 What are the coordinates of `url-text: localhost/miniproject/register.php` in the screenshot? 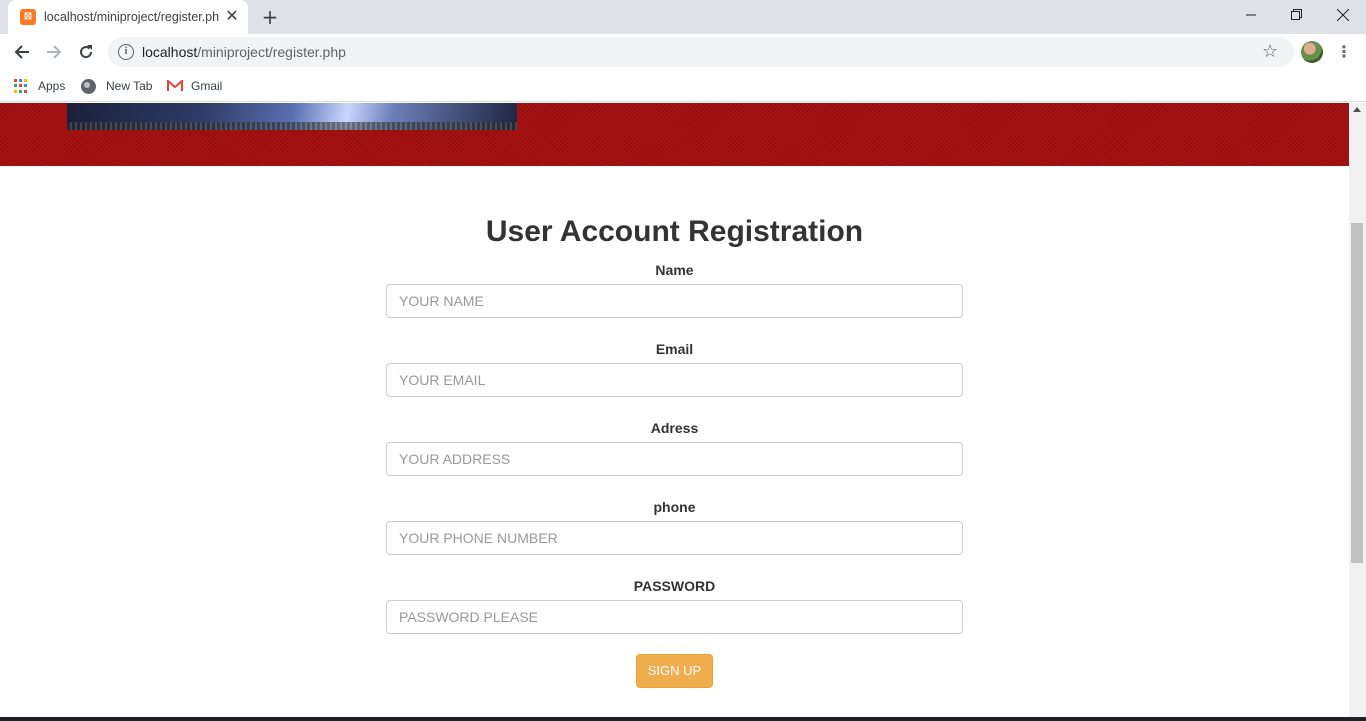 It's located at (244, 52).